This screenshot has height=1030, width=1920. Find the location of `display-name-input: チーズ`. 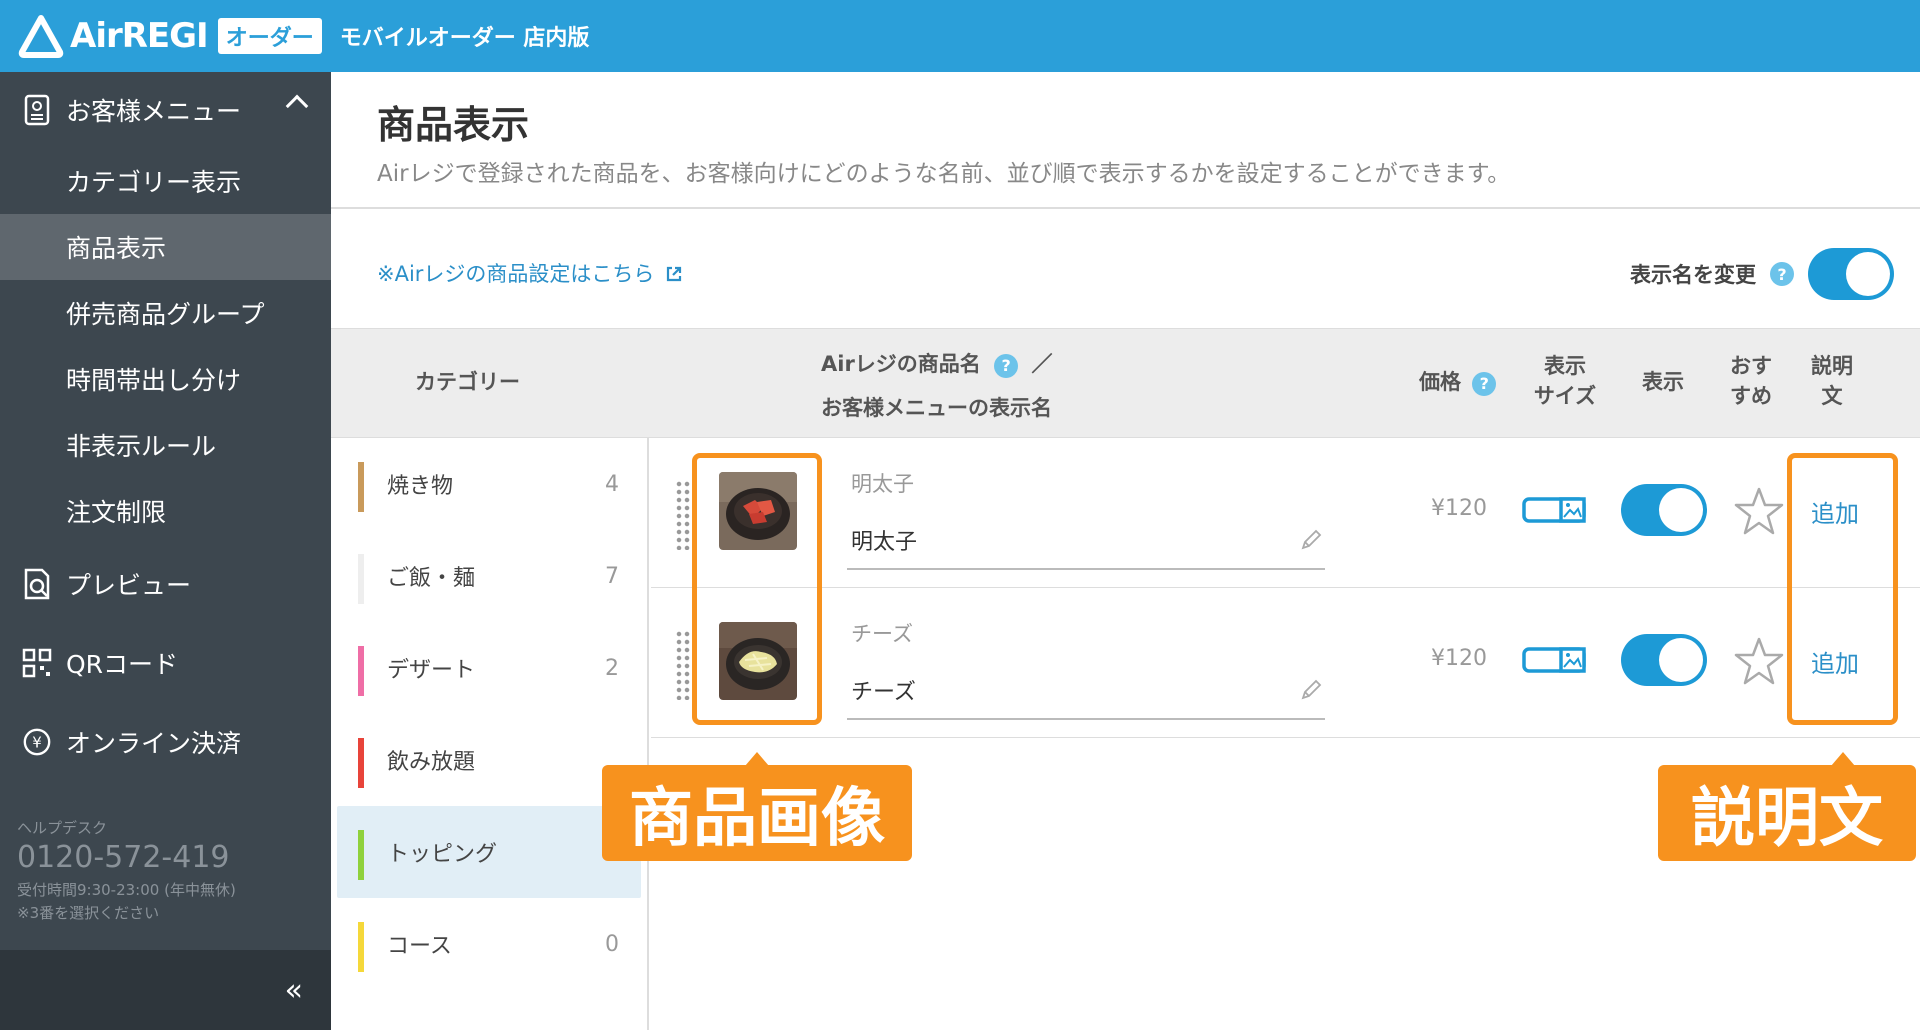

display-name-input: チーズ is located at coordinates (883, 690).